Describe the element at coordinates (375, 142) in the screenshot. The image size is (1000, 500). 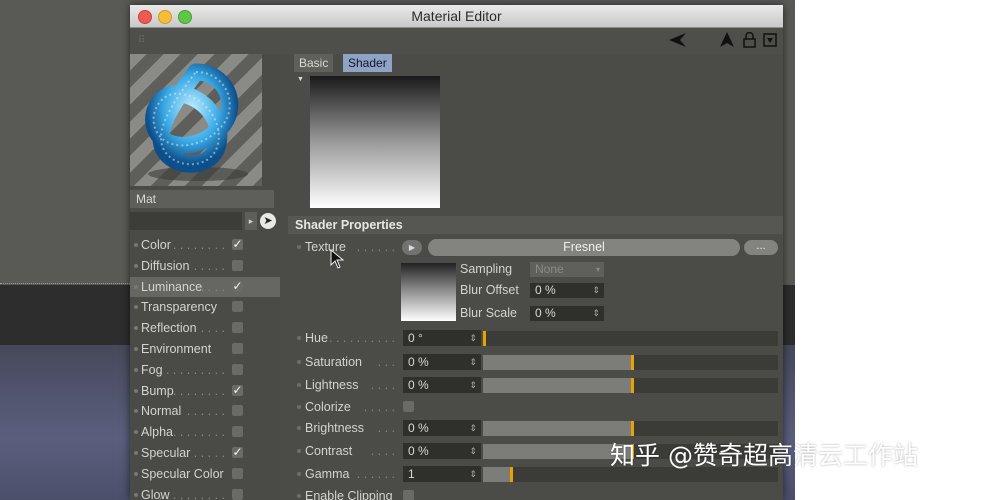
I see `shader-preview` at that location.